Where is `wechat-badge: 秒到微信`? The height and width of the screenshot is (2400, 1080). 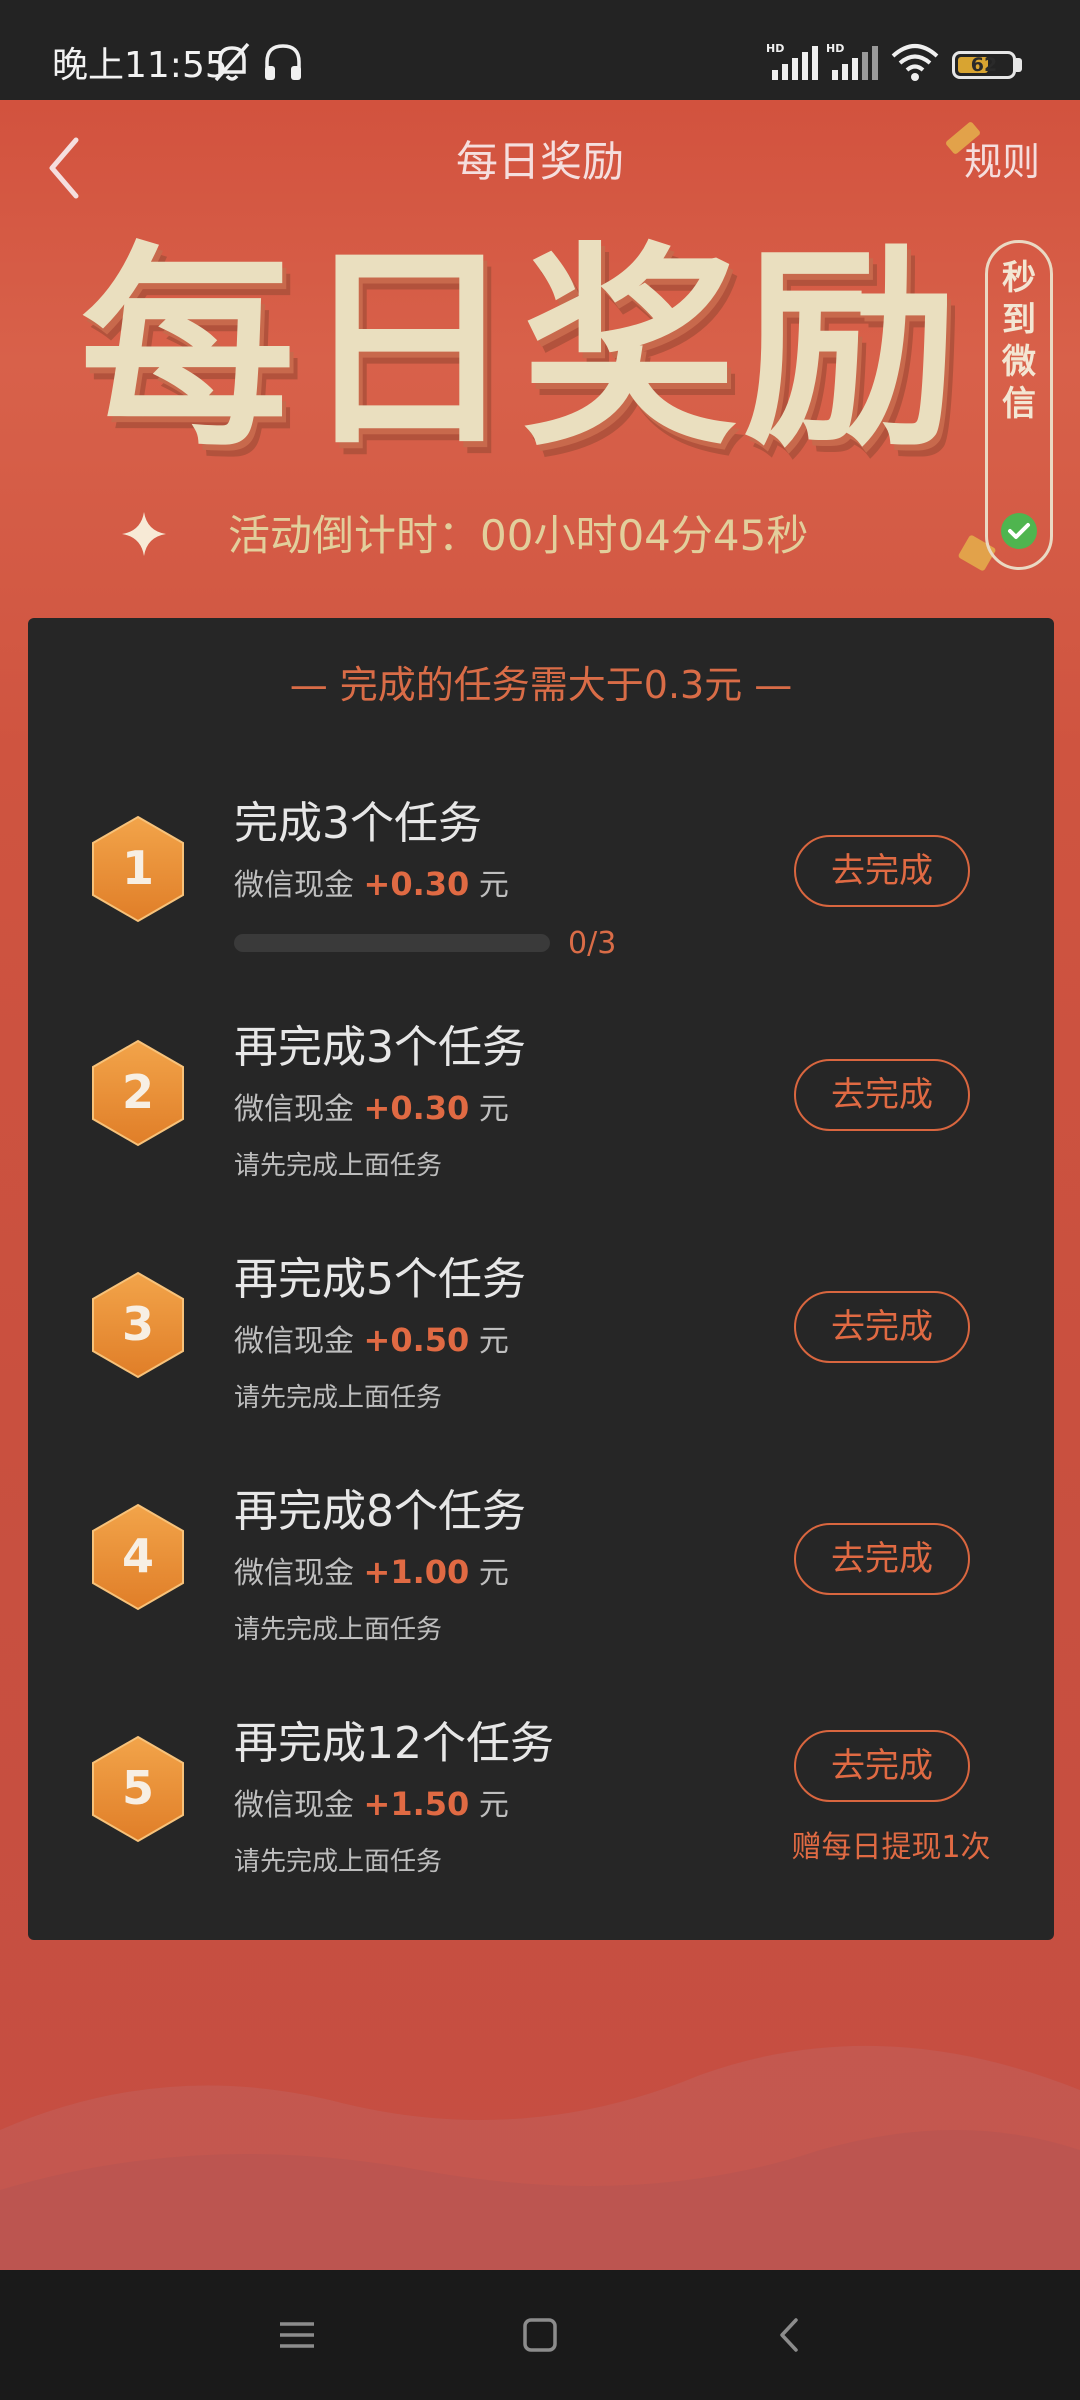
wechat-badge: 秒到微信 is located at coordinates (1019, 405).